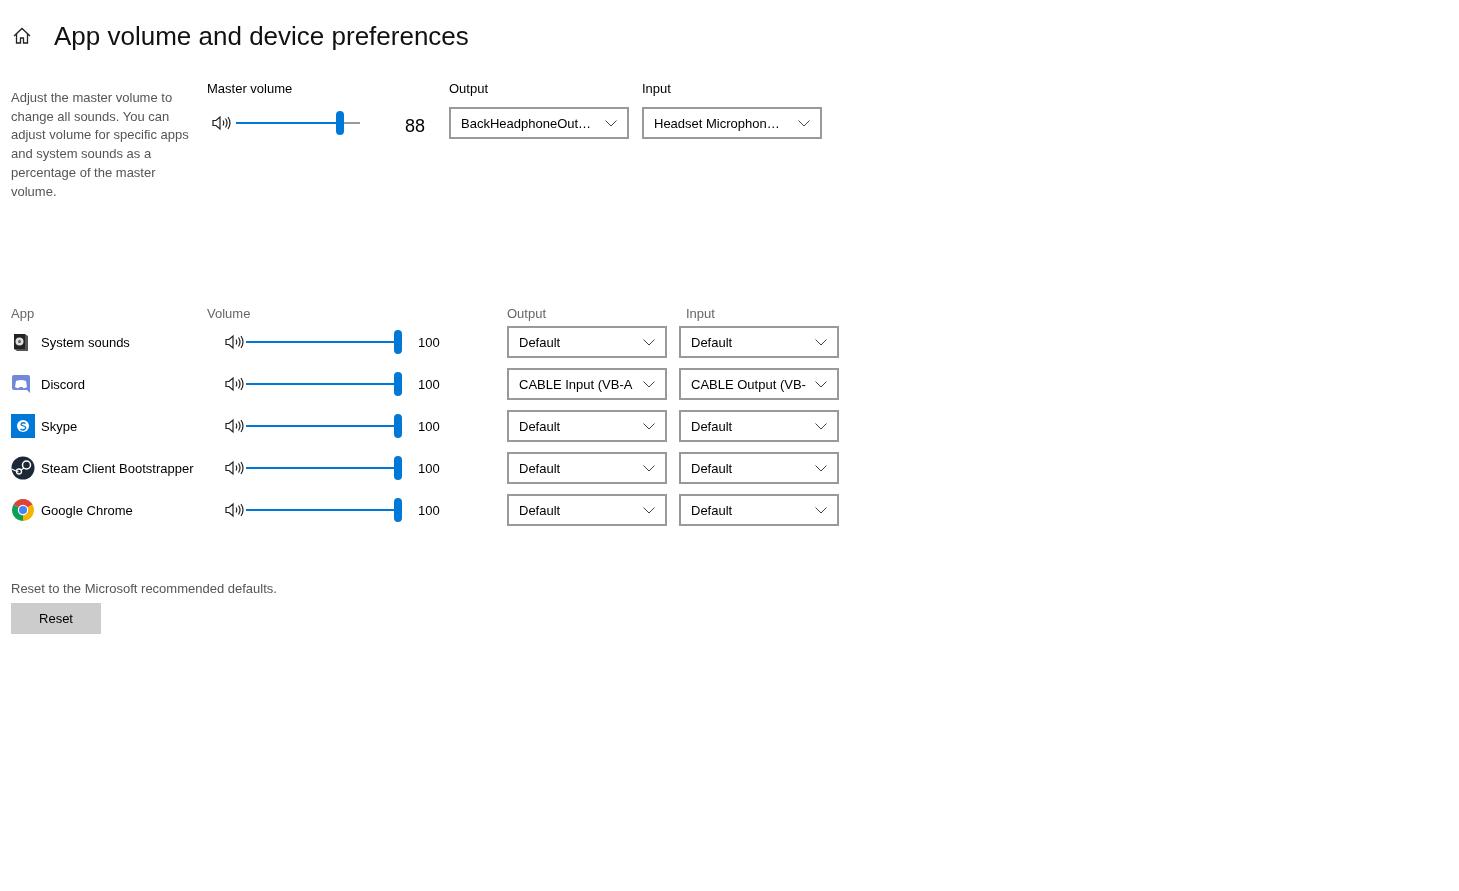  I want to click on steam-gear-icon, so click(23, 468).